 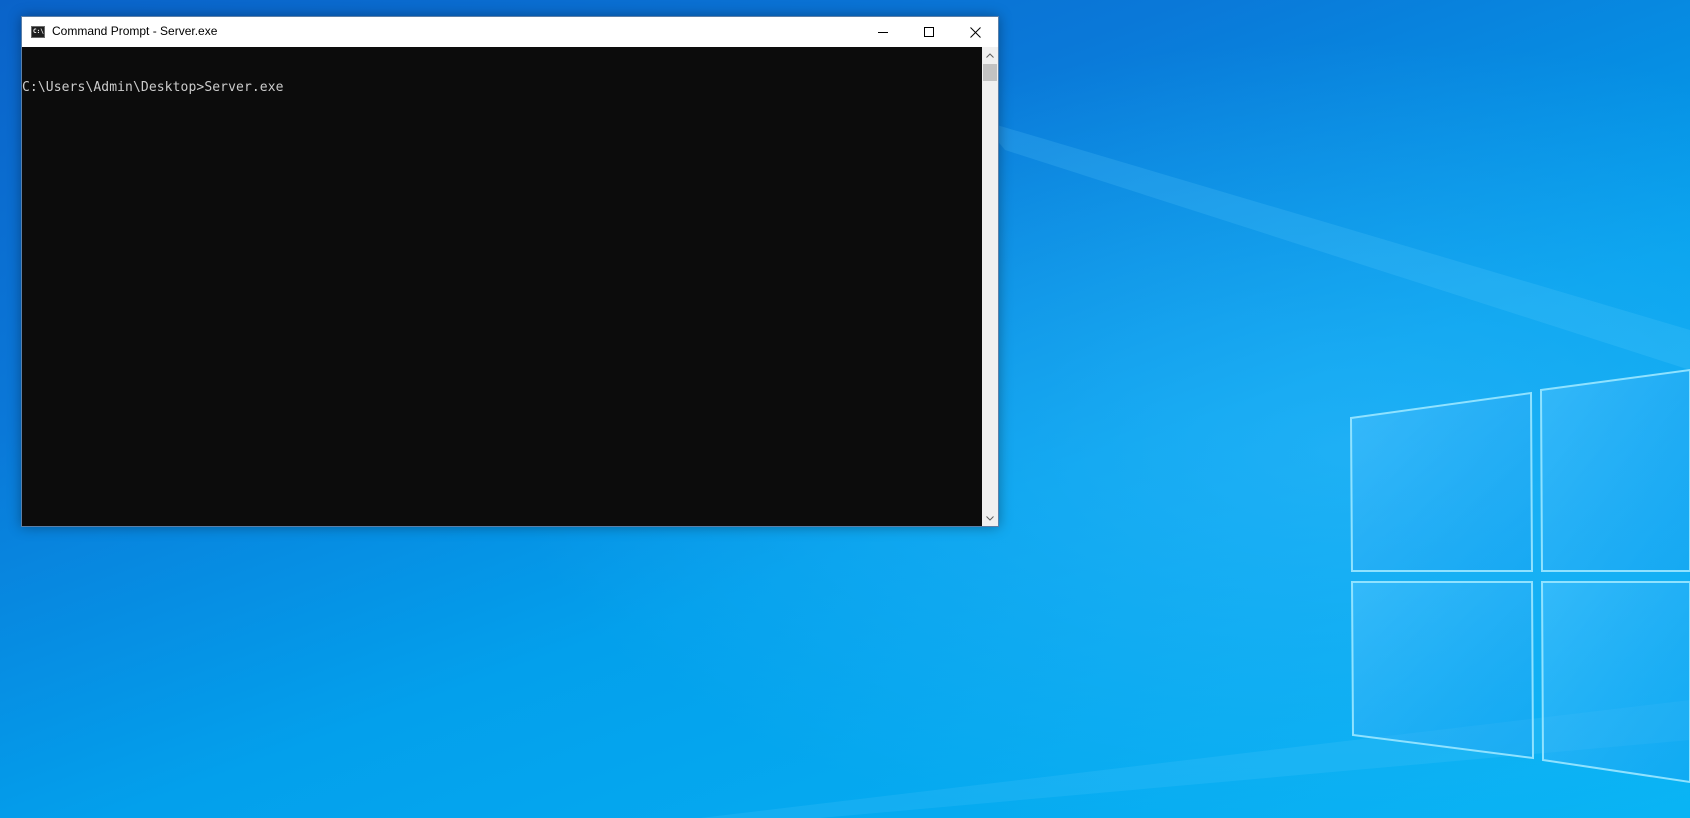 I want to click on scroll-up-button, so click(x=990, y=55).